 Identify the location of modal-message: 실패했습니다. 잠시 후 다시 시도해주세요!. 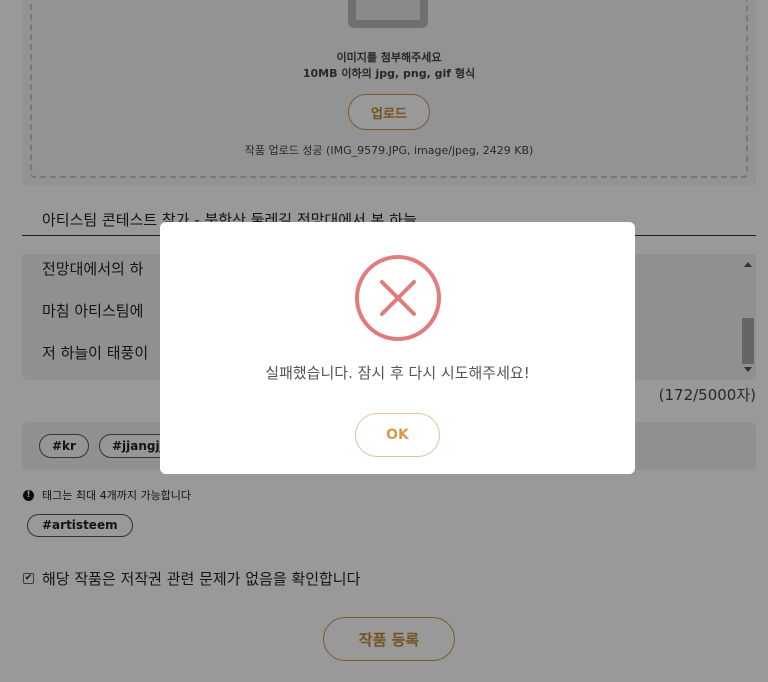
(397, 373).